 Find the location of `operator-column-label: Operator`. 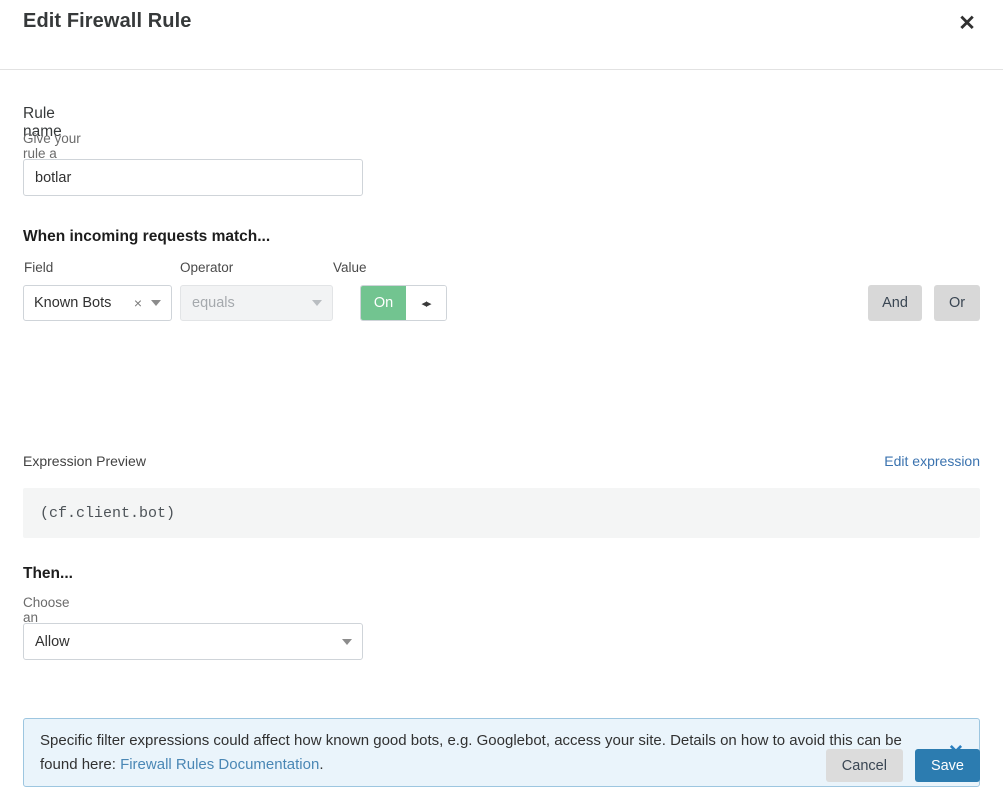

operator-column-label: Operator is located at coordinates (207, 267).